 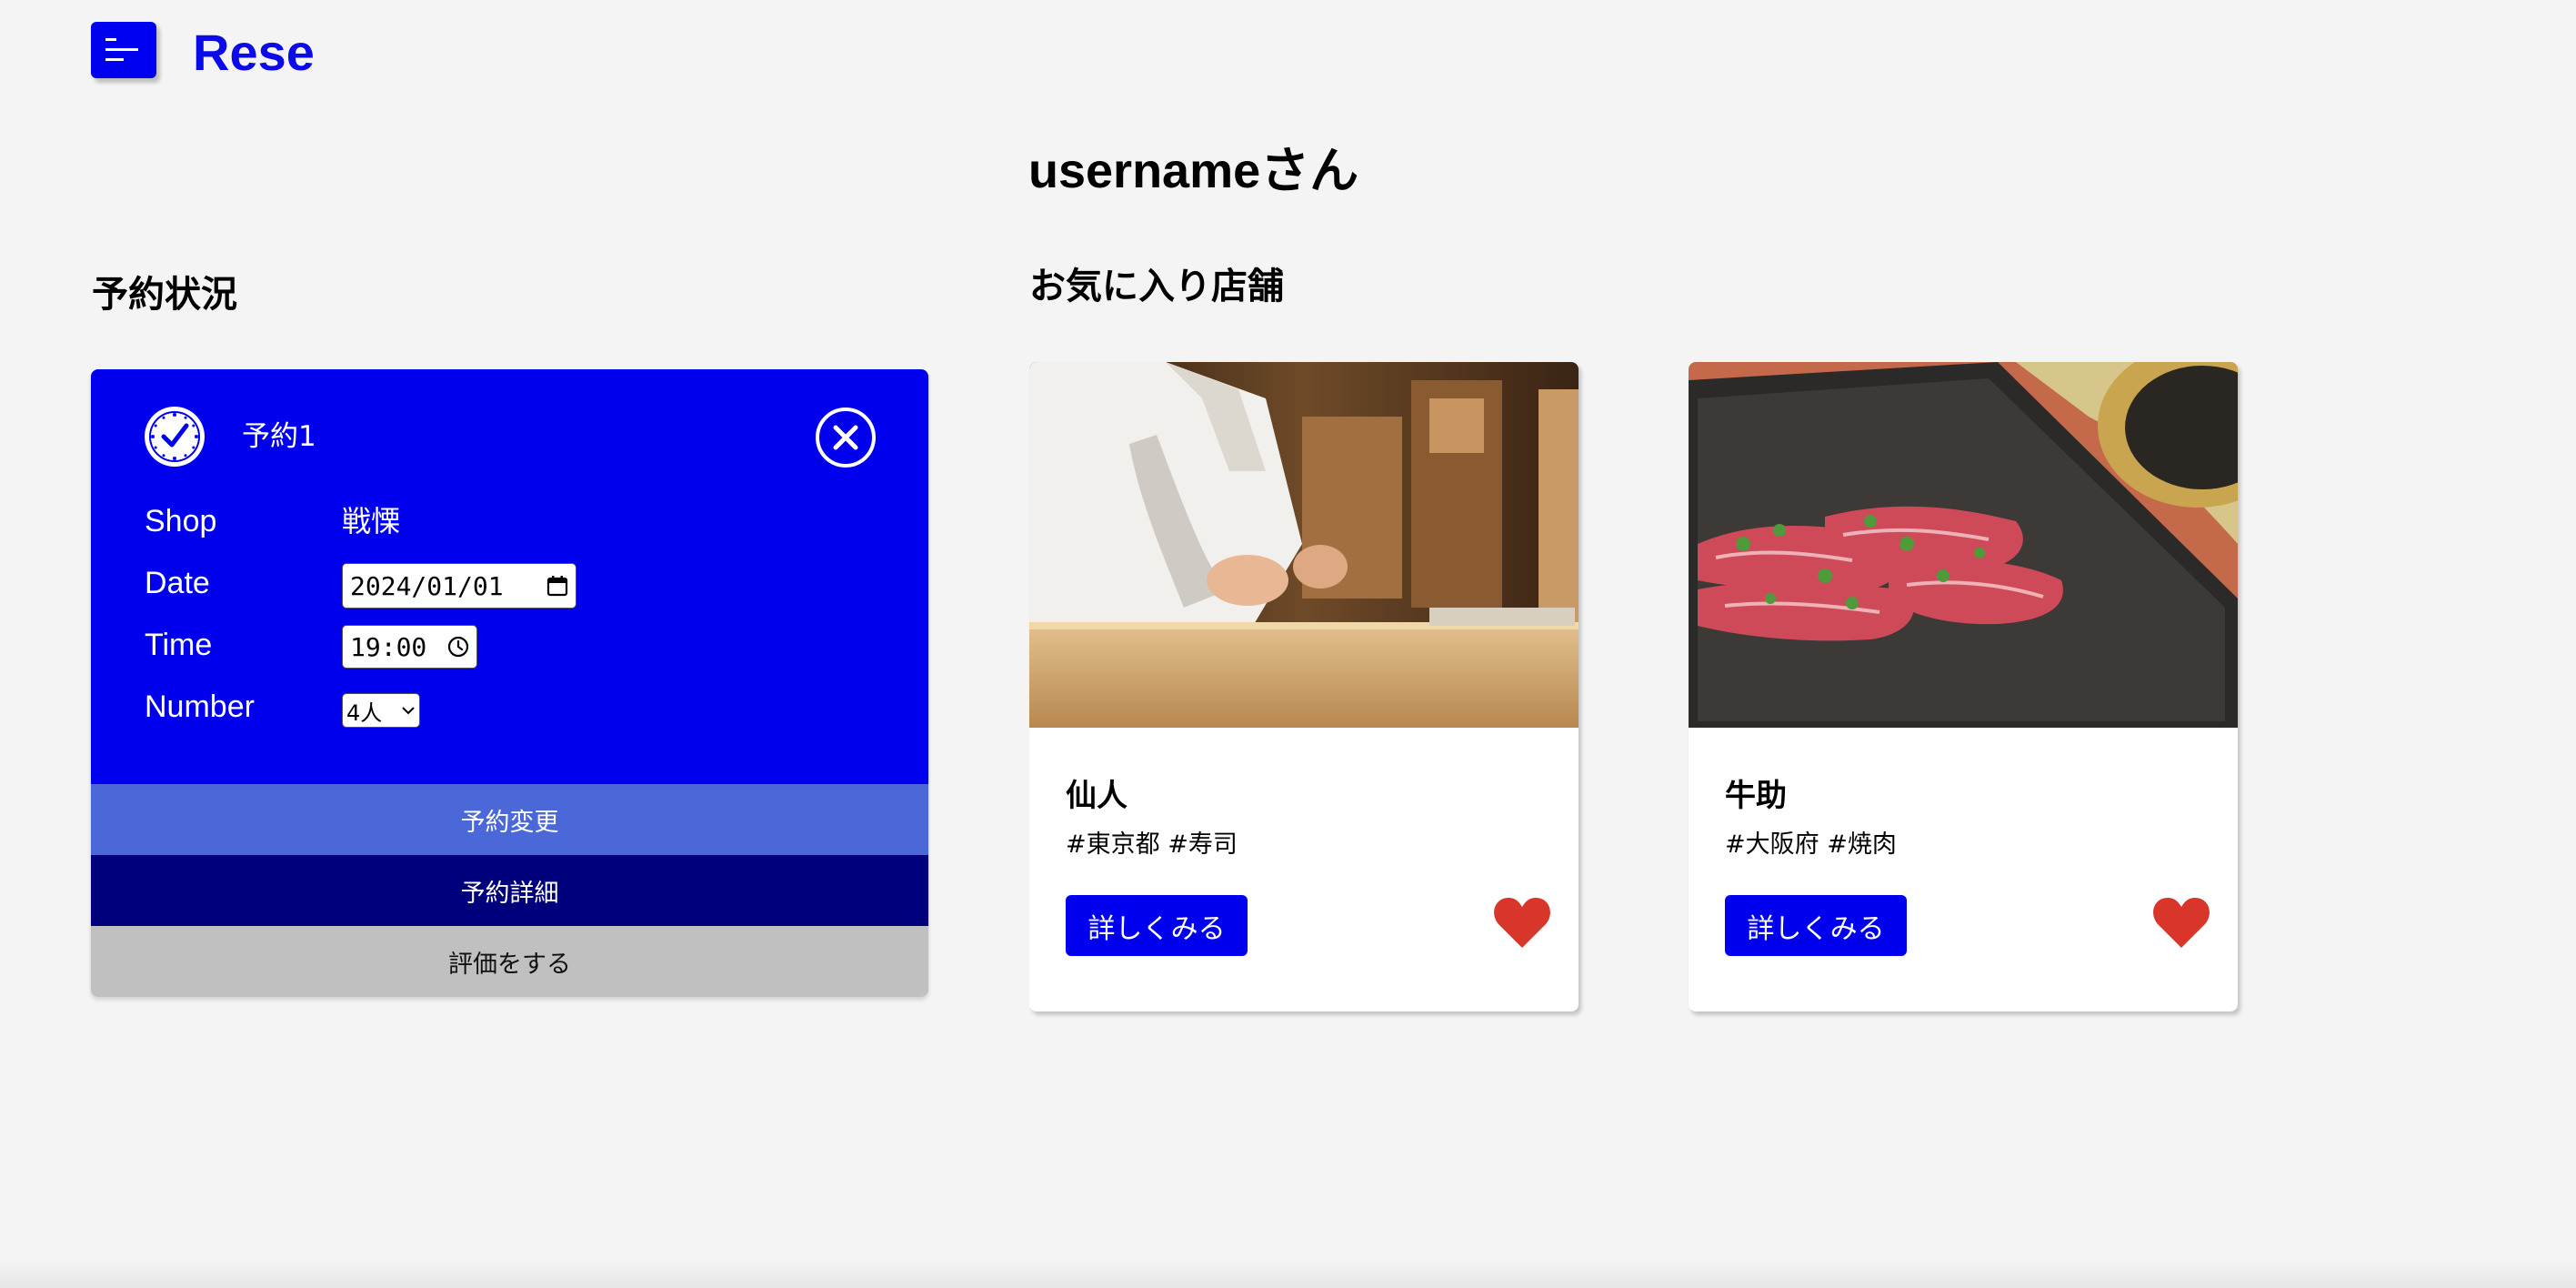 I want to click on menu-button, so click(x=123, y=50).